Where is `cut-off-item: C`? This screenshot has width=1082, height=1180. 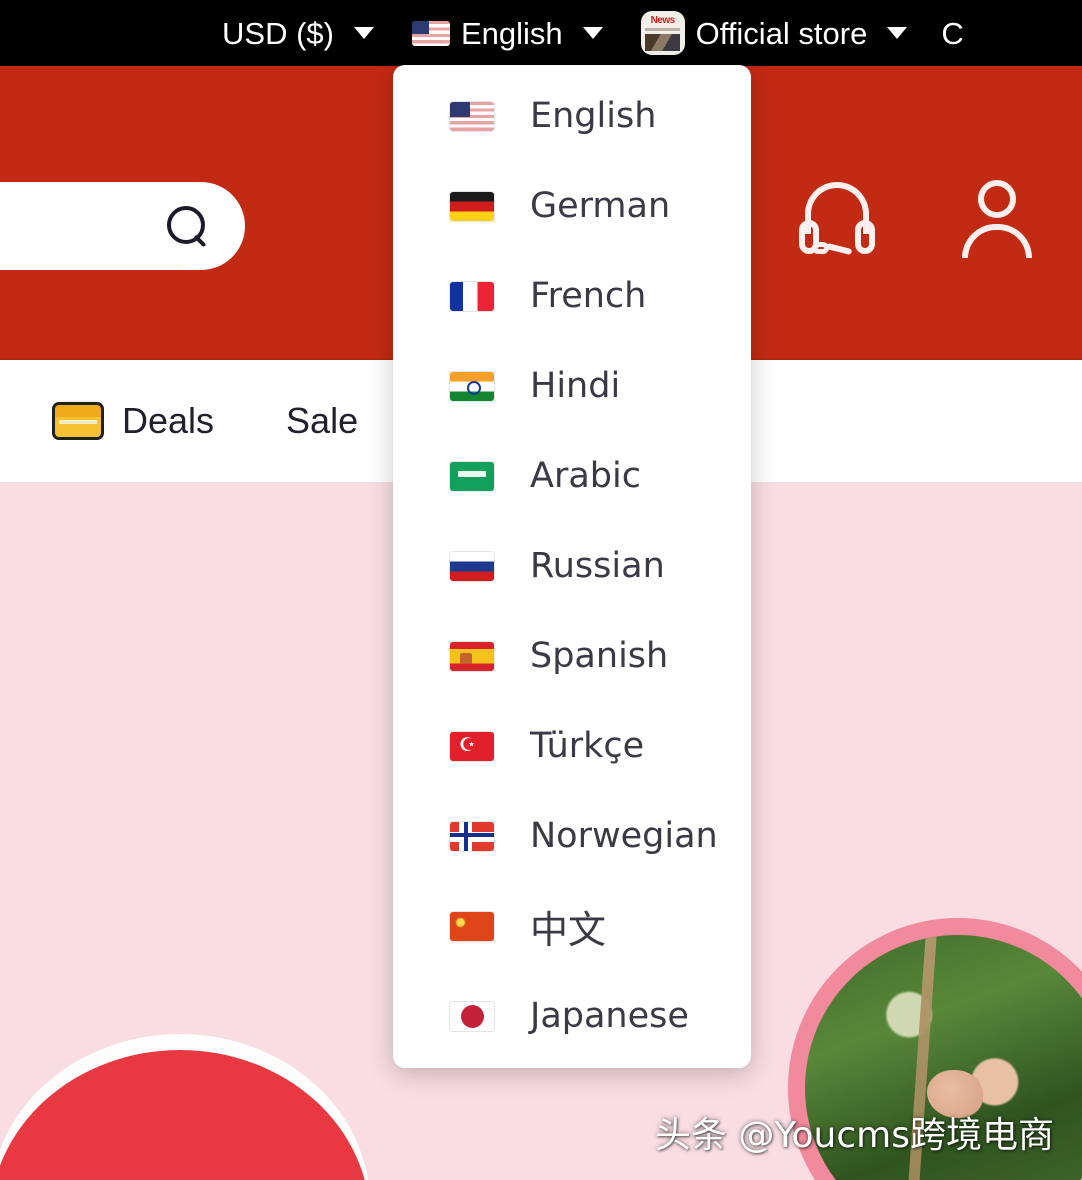 cut-off-item: C is located at coordinates (952, 33).